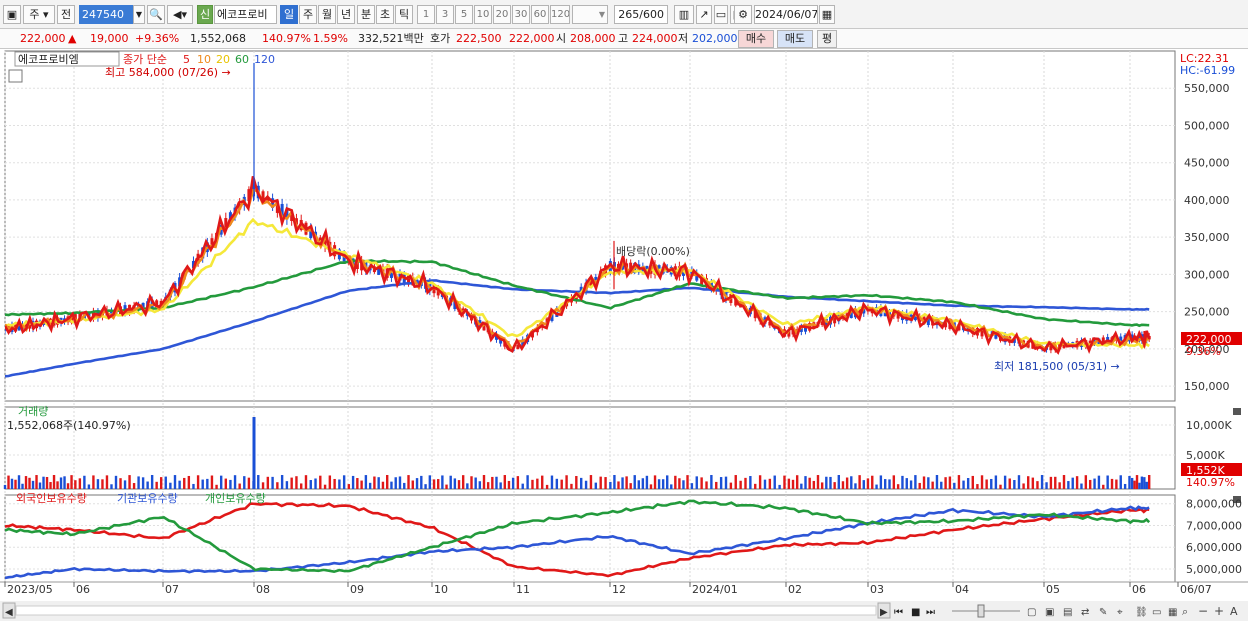 The height and width of the screenshot is (621, 1248). Describe the element at coordinates (721, 14) in the screenshot. I see `print-icon: ▭` at that location.